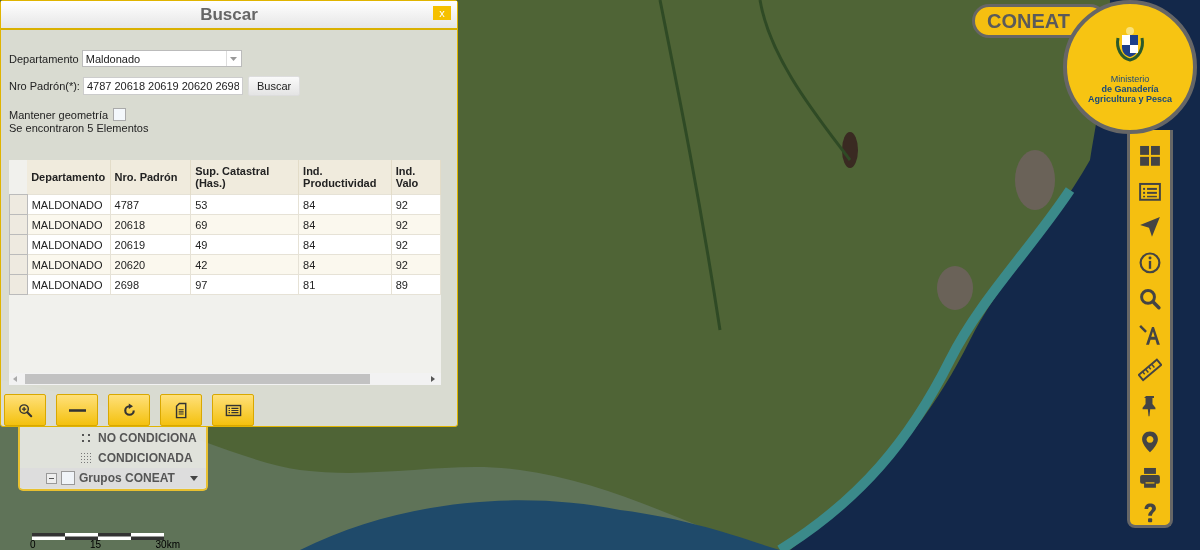 The height and width of the screenshot is (550, 1200). I want to click on printer-icon, so click(1150, 477).